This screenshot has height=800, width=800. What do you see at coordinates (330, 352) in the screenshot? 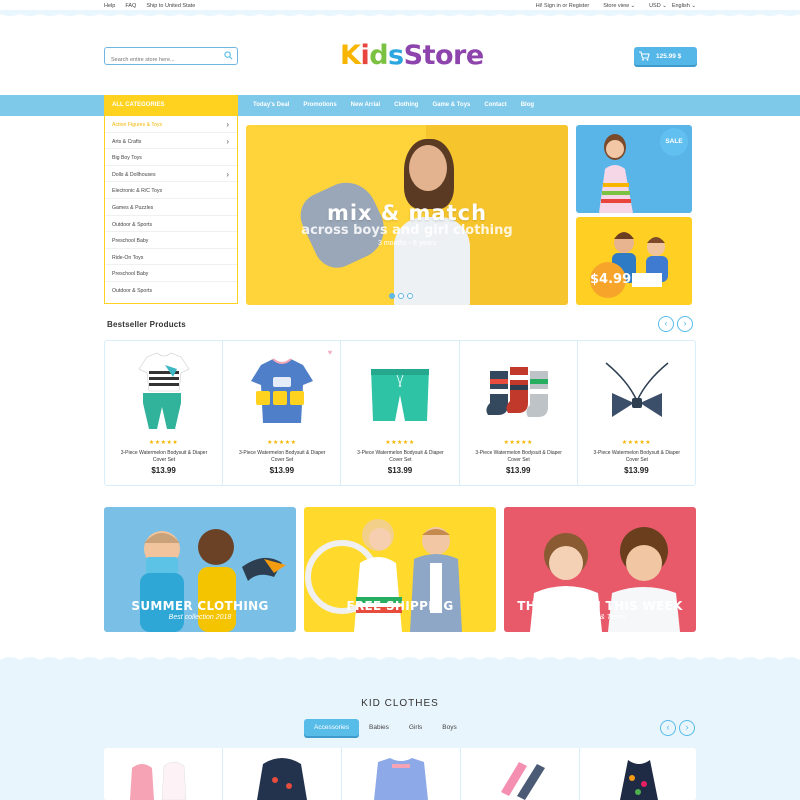
I see `wishlist-heart-icon: ♥` at bounding box center [330, 352].